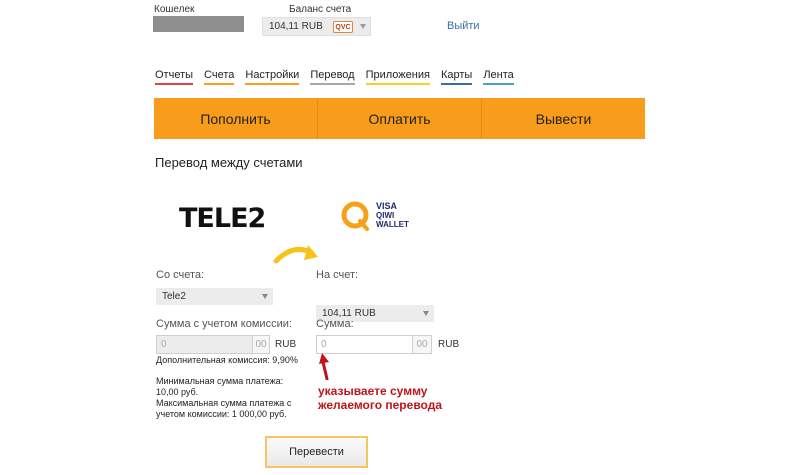 The image size is (800, 475). I want to click on sum-hint-annotation: указываете сумму желаемого перевода, so click(380, 398).